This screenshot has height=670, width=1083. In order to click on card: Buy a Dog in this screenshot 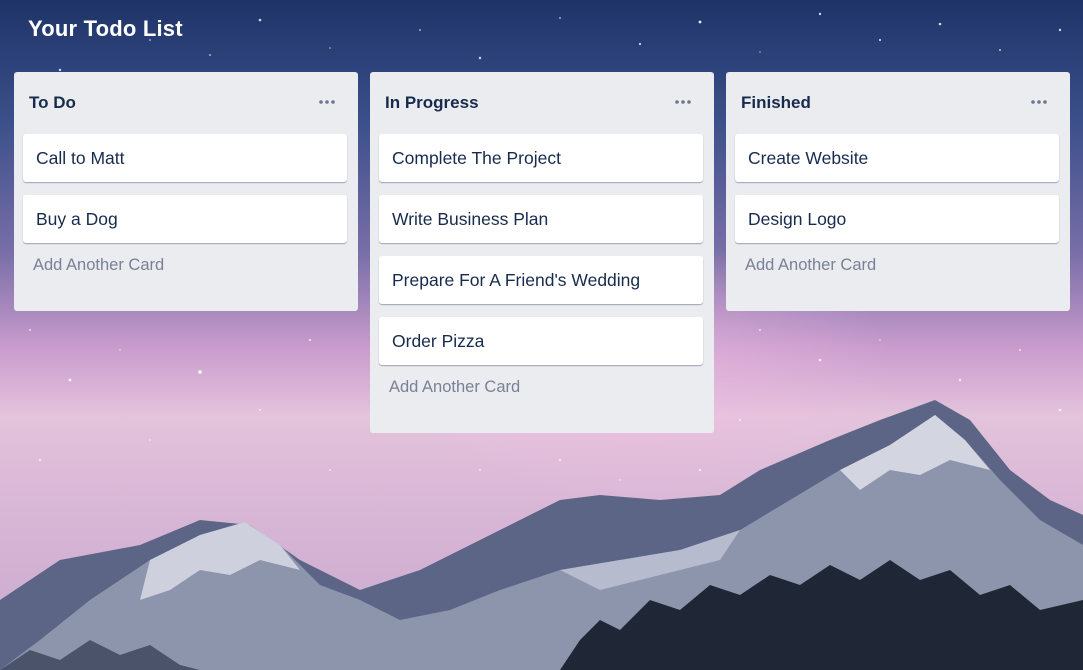, I will do `click(185, 219)`.